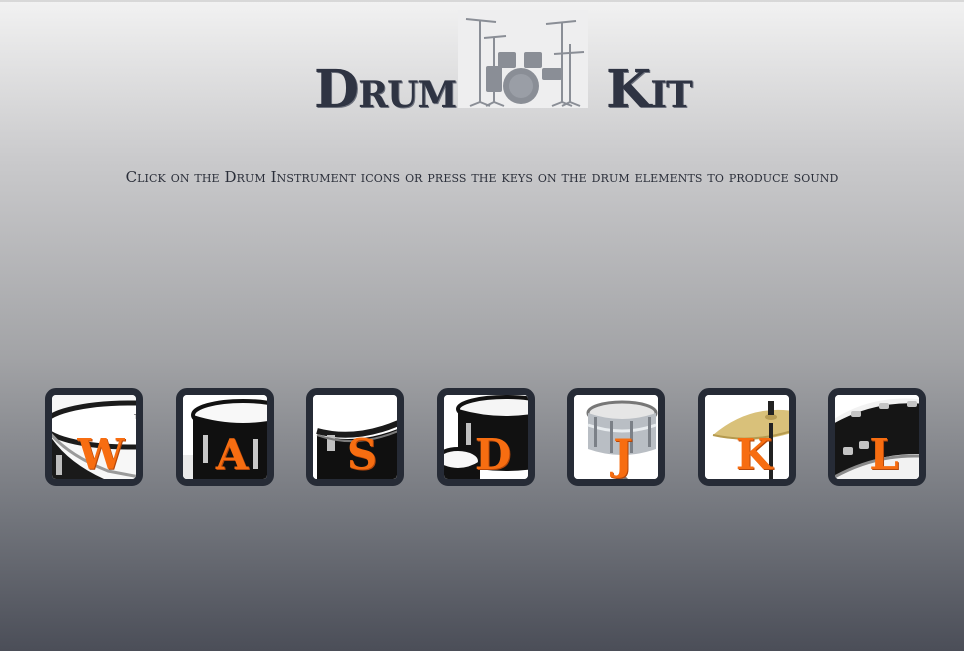 The image size is (964, 651). Describe the element at coordinates (482, 1) in the screenshot. I see `top-rule` at that location.